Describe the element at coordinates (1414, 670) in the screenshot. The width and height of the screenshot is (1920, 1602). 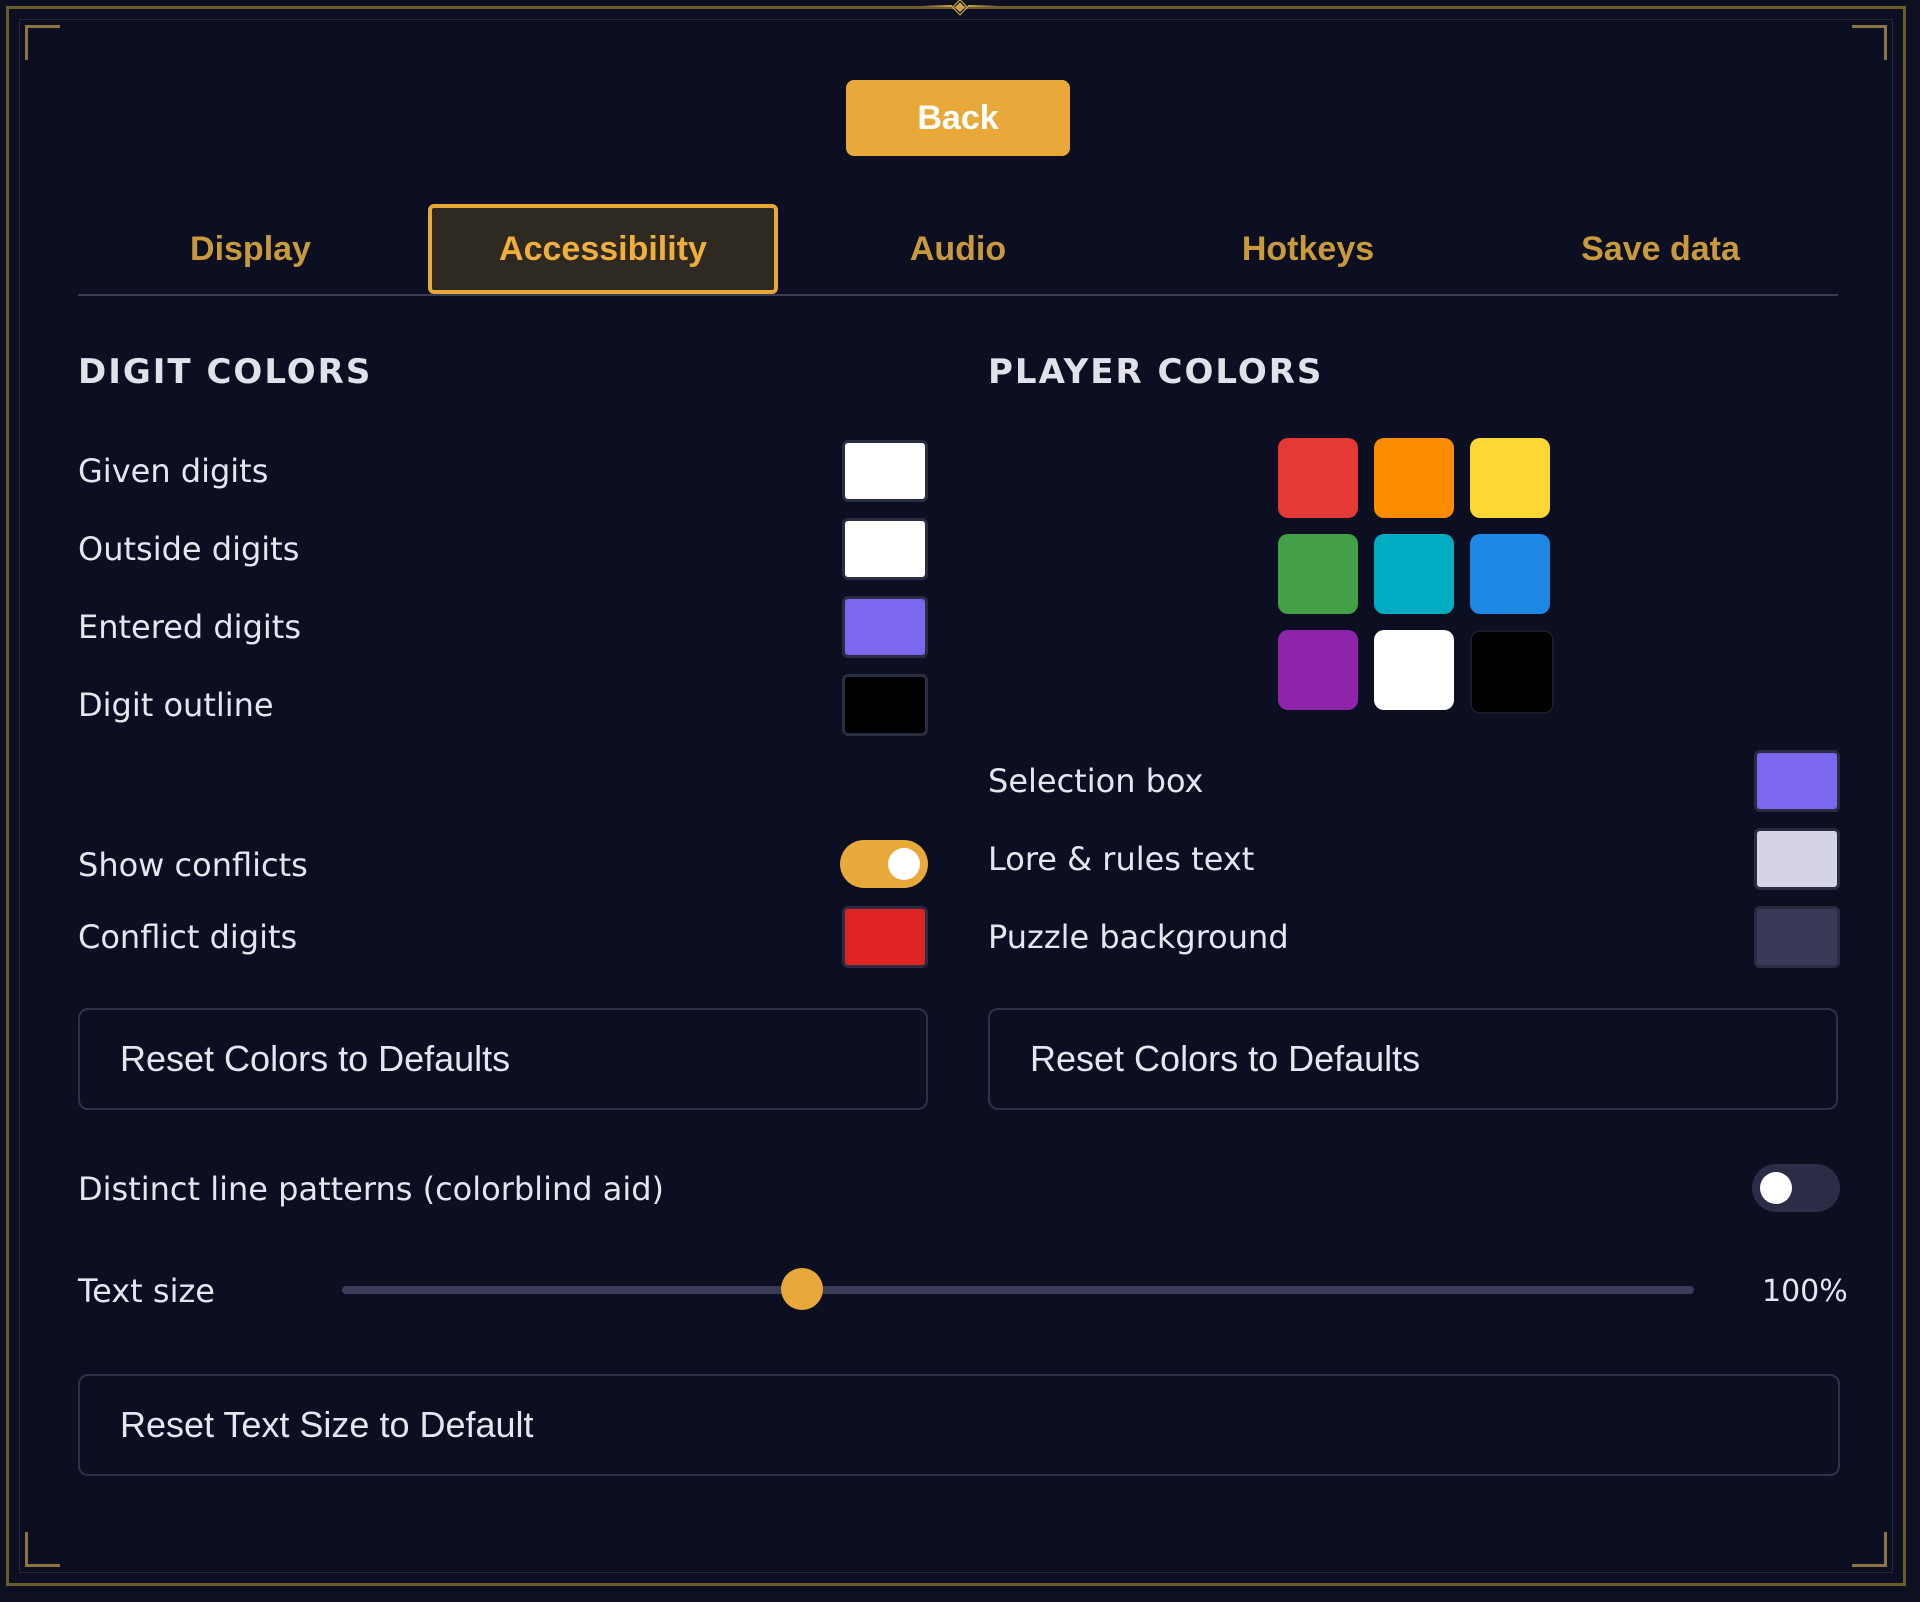
I see `player-color-swatch-white` at that location.